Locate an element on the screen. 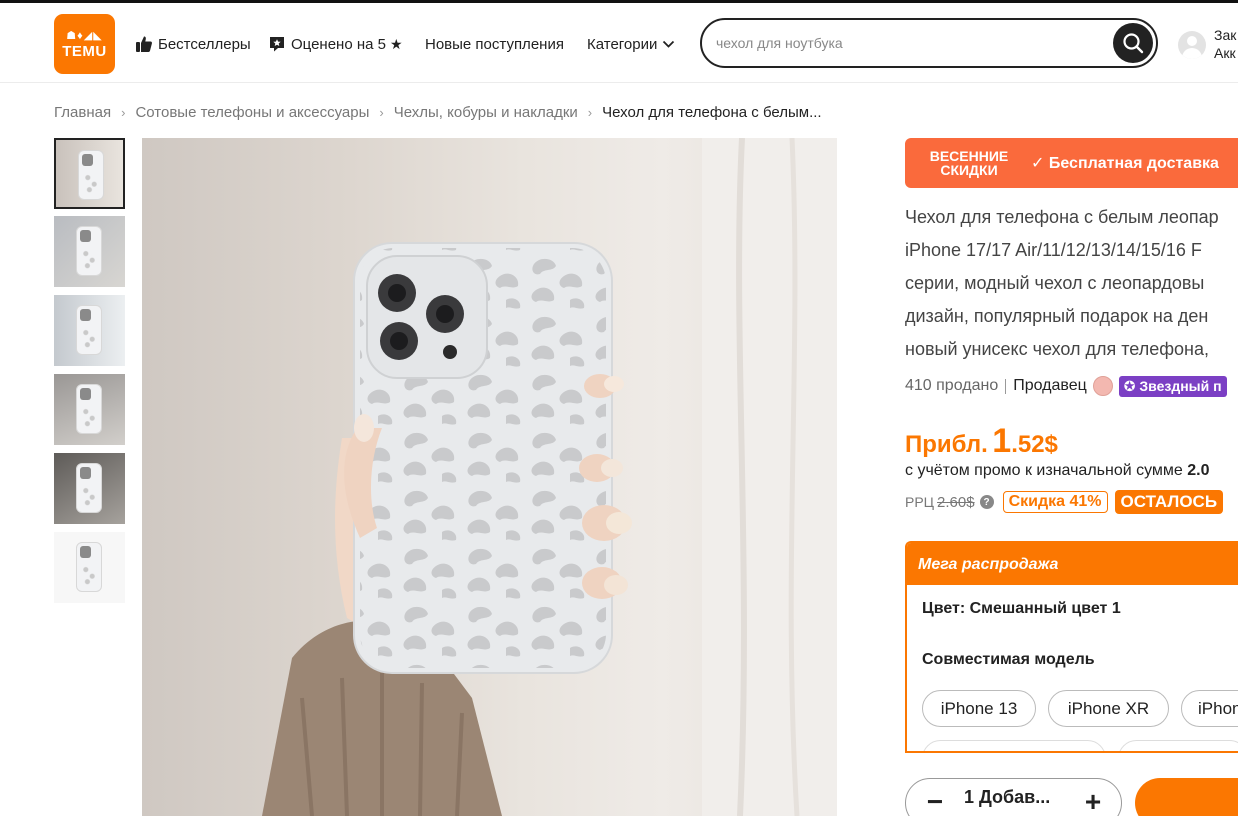 The image size is (1238, 816). seller-label: Продавец is located at coordinates (1050, 386).